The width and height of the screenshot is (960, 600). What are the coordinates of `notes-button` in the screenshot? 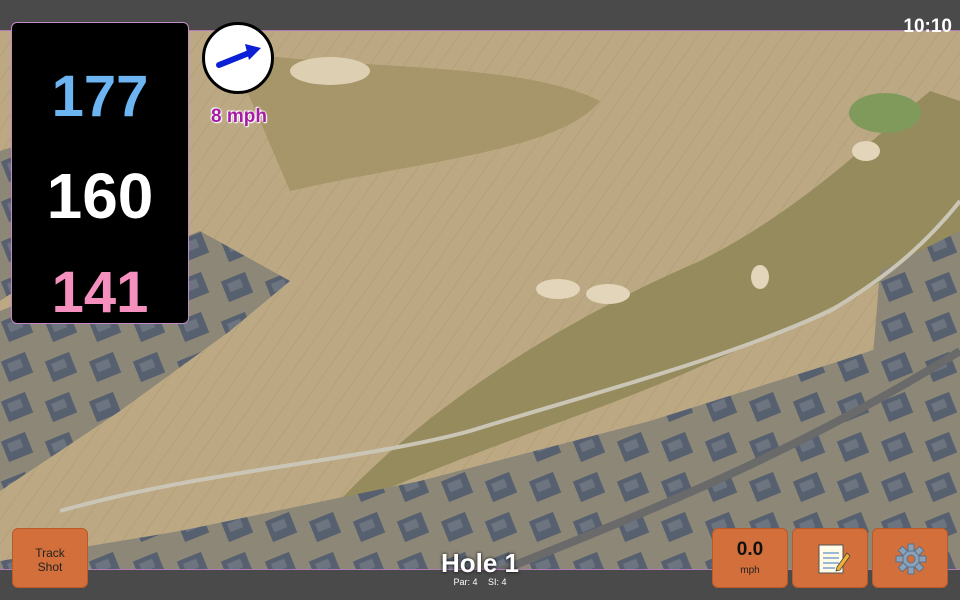 It's located at (830, 558).